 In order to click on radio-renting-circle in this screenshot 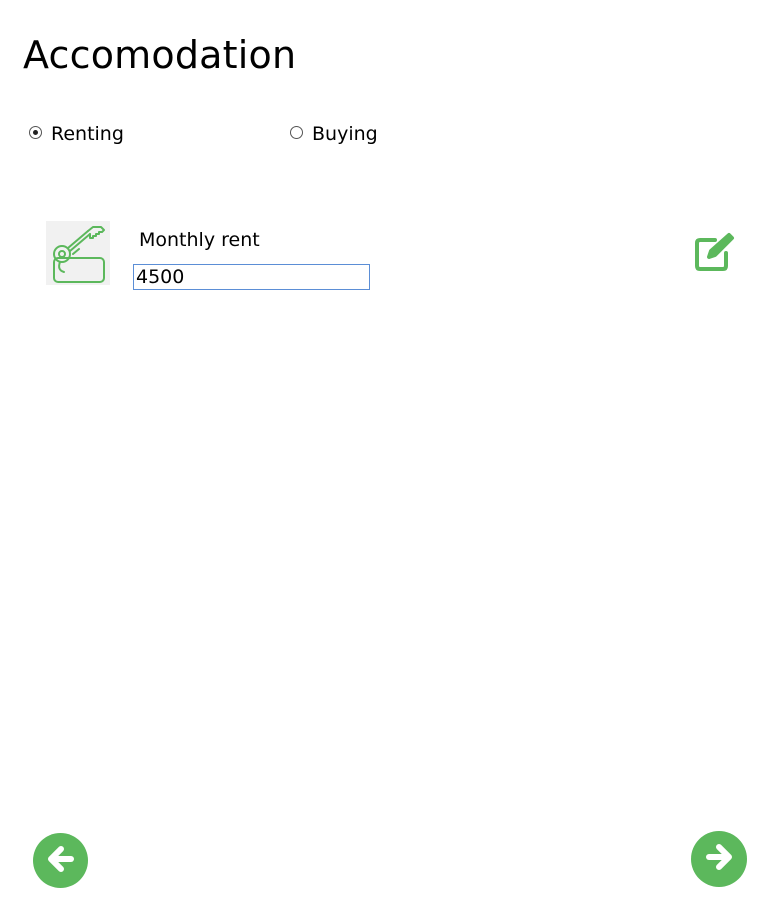, I will do `click(35, 132)`.